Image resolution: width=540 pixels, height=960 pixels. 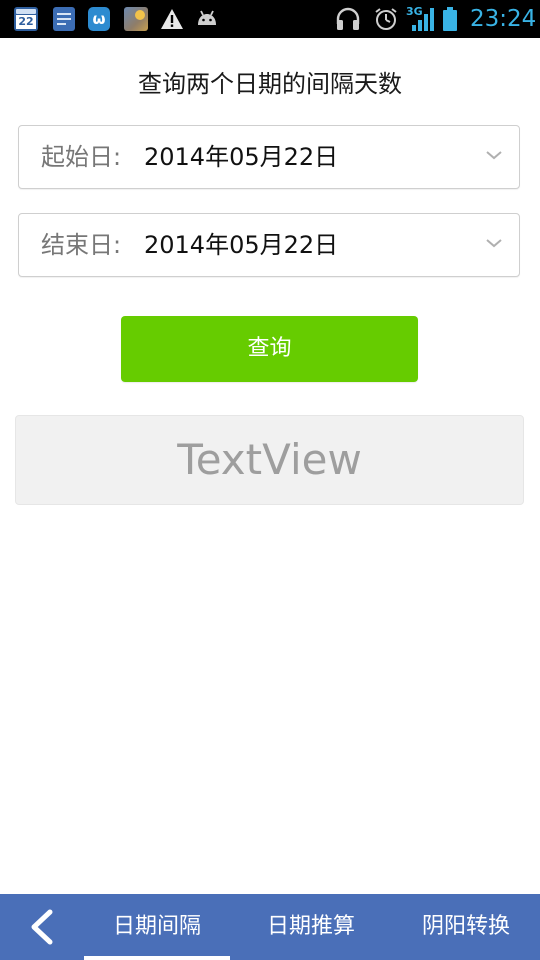 I want to click on chevron-left-icon, so click(x=42, y=927).